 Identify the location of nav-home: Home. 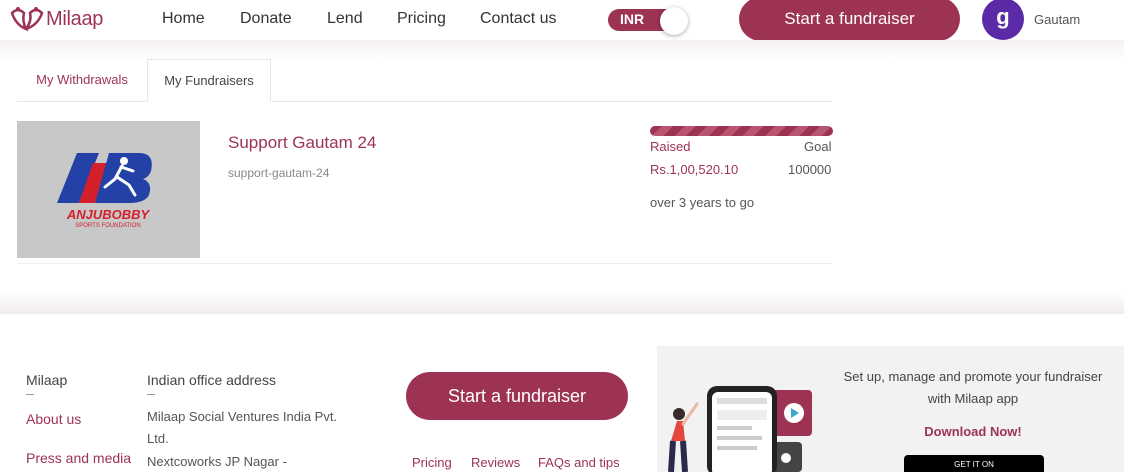
(183, 19).